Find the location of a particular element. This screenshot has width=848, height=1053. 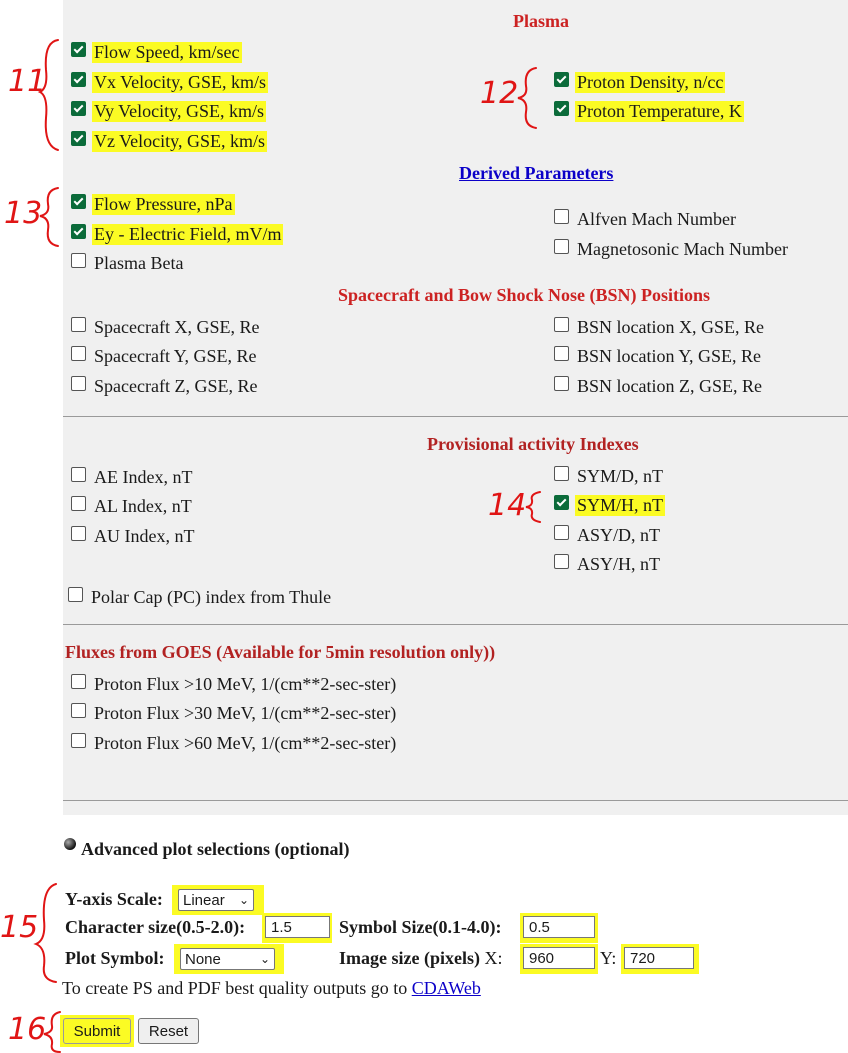

annotation-12: 12 is located at coordinates (499, 93).